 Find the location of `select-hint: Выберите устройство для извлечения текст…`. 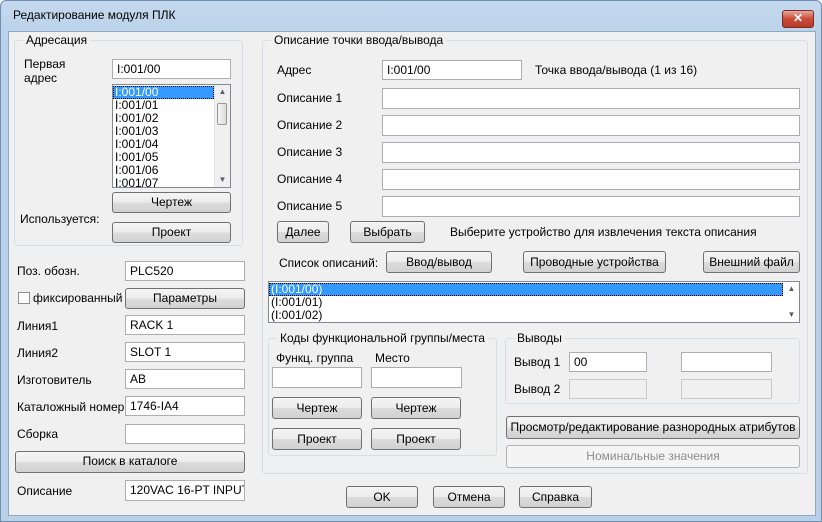

select-hint: Выберите устройство для извлечения текст… is located at coordinates (603, 232).